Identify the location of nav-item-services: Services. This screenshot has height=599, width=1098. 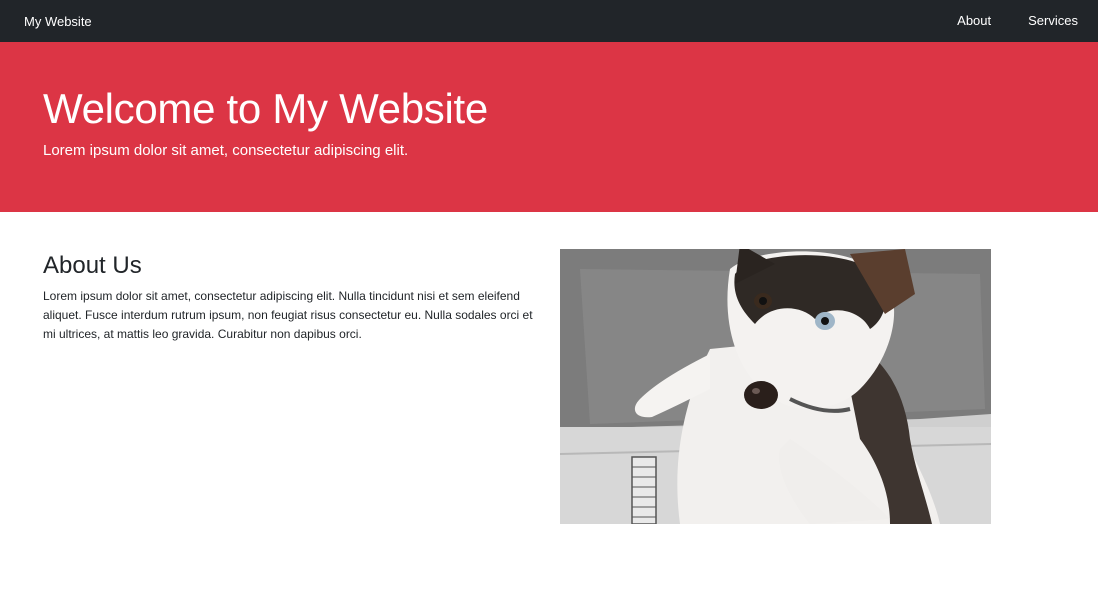
(1053, 21).